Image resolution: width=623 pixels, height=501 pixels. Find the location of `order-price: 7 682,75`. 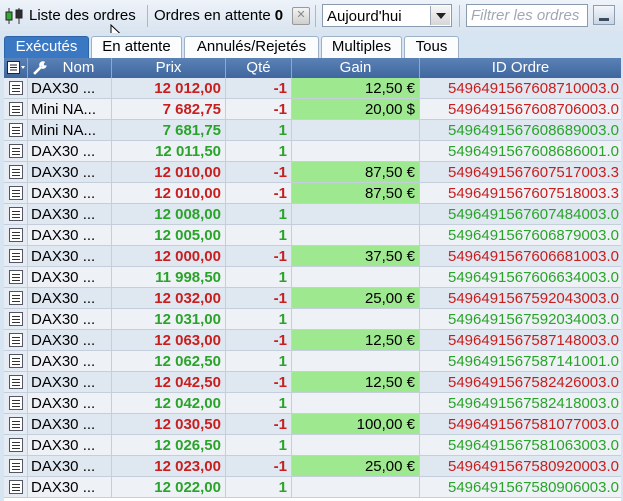

order-price: 7 682,75 is located at coordinates (169, 109).